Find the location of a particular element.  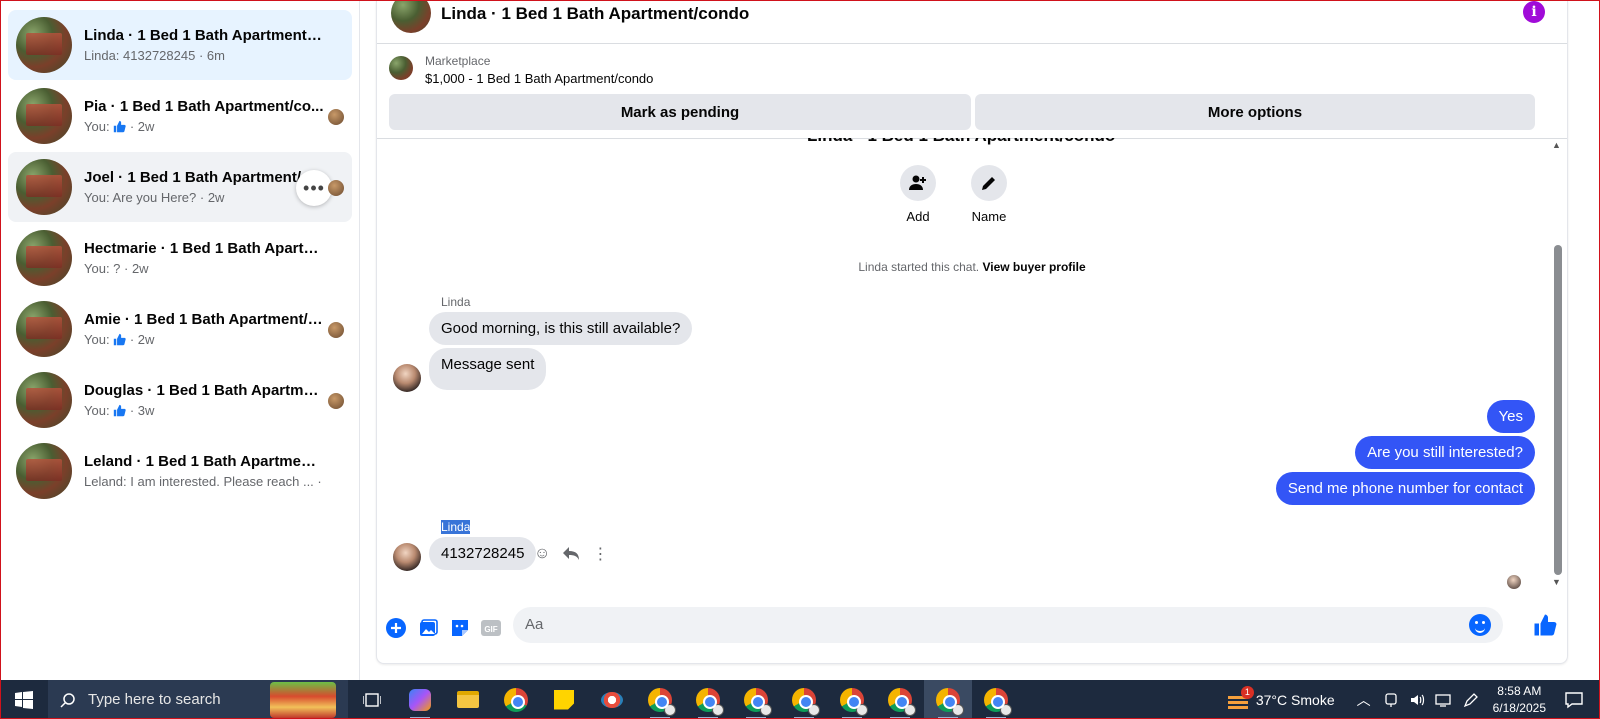

name-action: Name is located at coordinates (989, 194).